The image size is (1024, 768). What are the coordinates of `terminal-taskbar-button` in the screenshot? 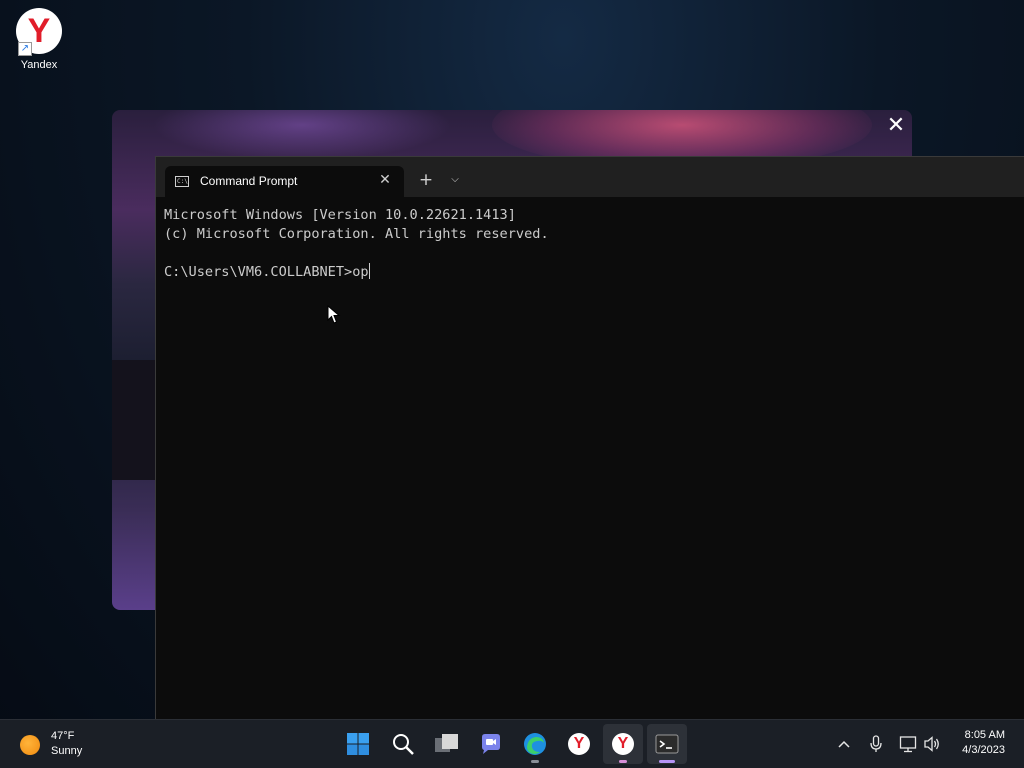 It's located at (667, 744).